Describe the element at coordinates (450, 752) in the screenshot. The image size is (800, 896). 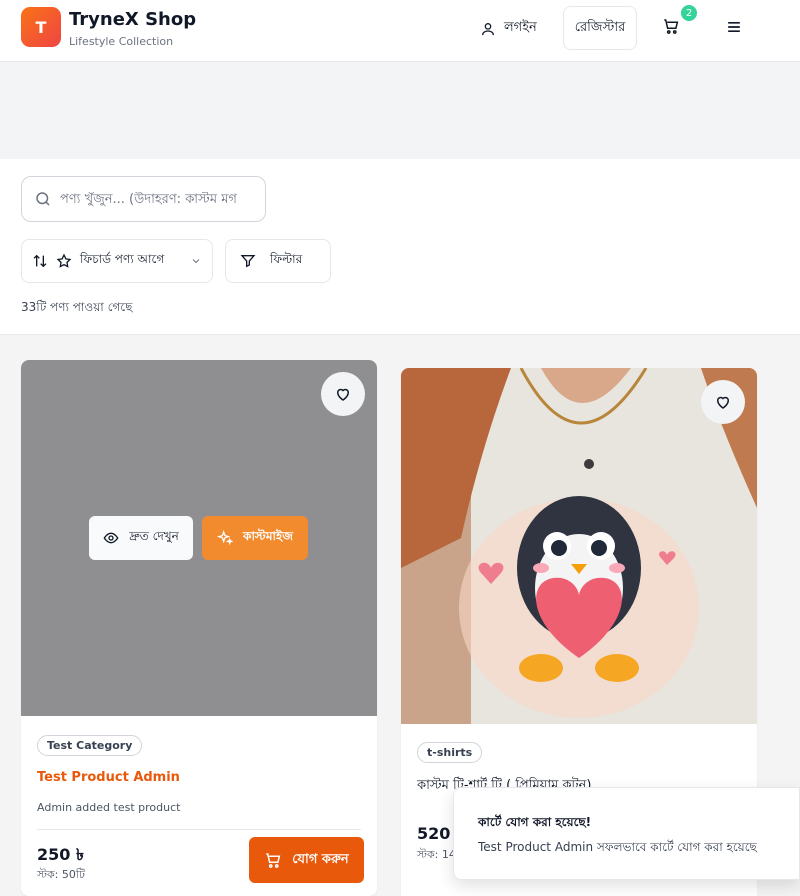
I see `category-badge: t-shirts` at that location.